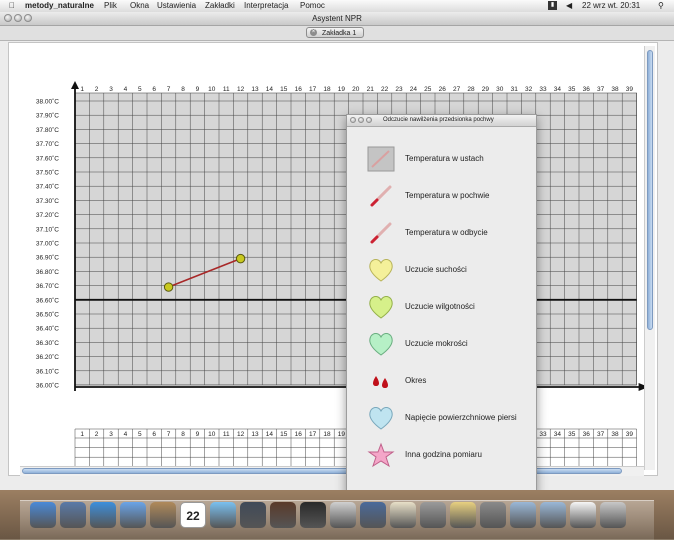  Describe the element at coordinates (47, 371) in the screenshot. I see `temp-label: 36.10˚C` at that location.